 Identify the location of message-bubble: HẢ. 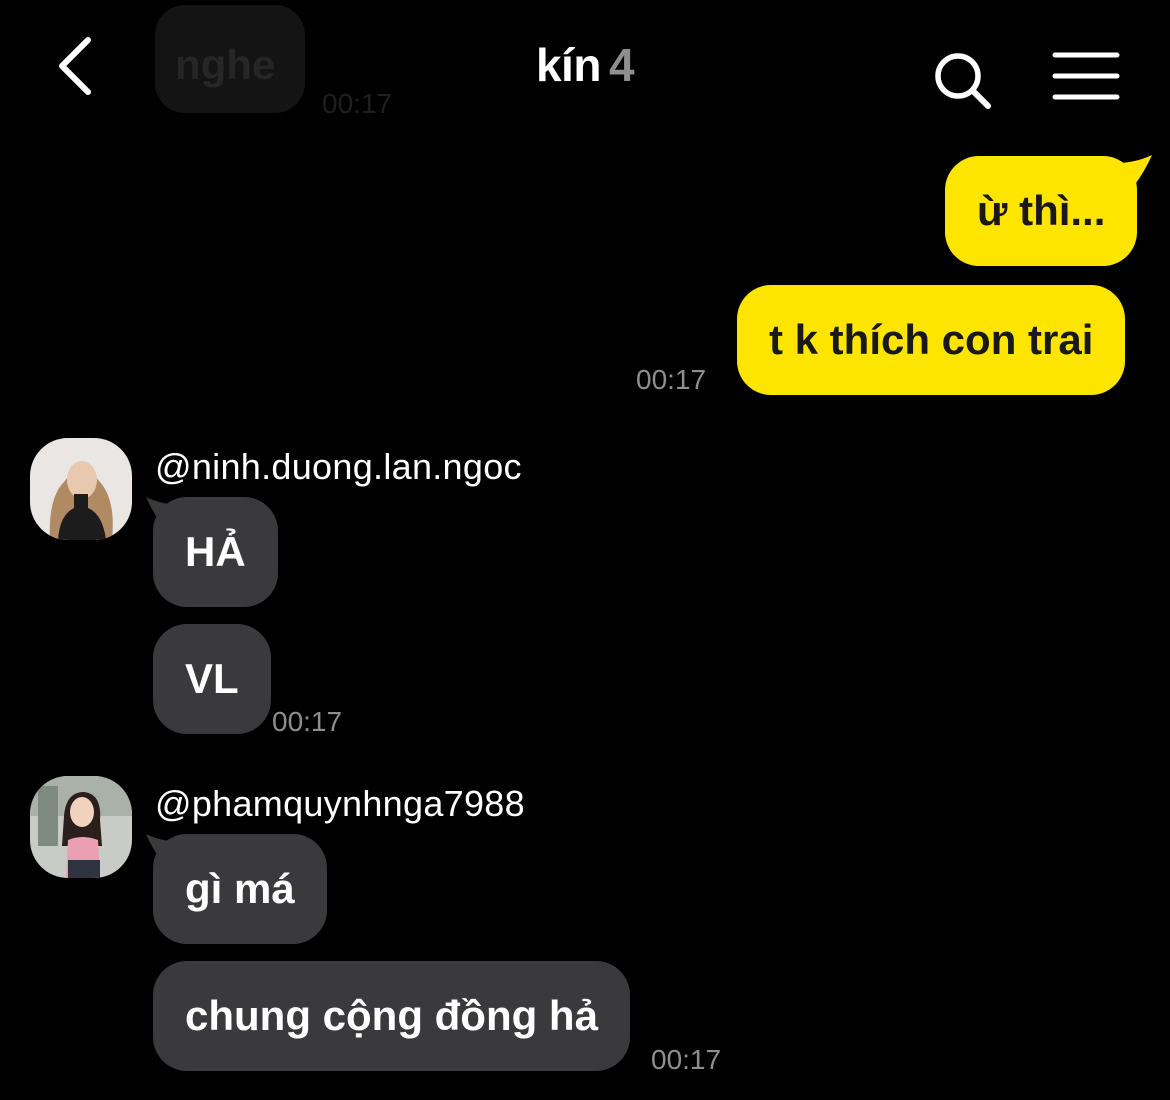
(215, 552).